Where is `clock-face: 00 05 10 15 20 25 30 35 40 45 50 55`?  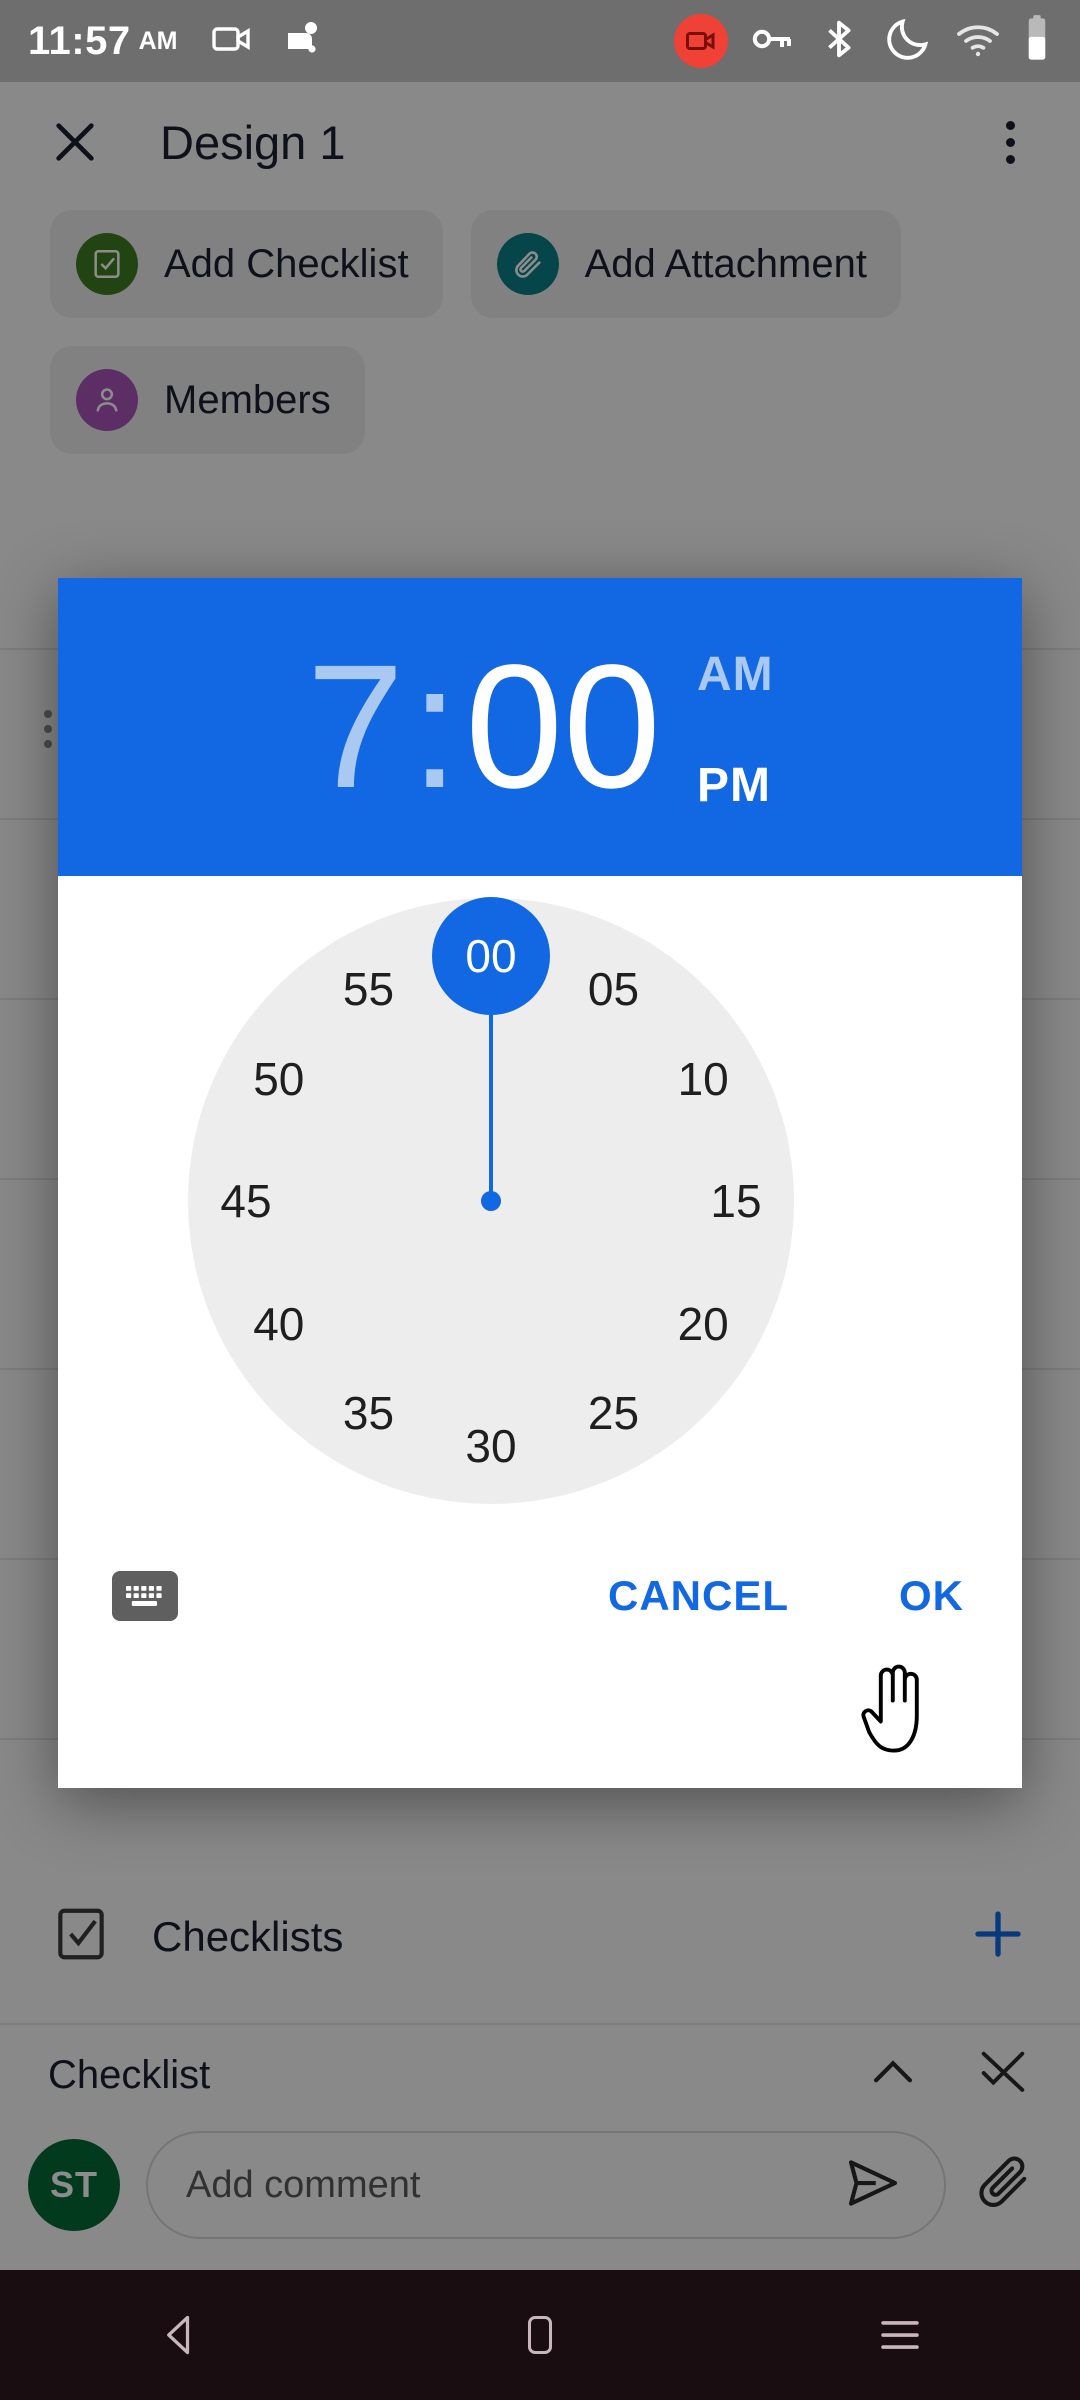
clock-face: 00 05 10 15 20 25 30 35 40 45 50 55 is located at coordinates (491, 1200).